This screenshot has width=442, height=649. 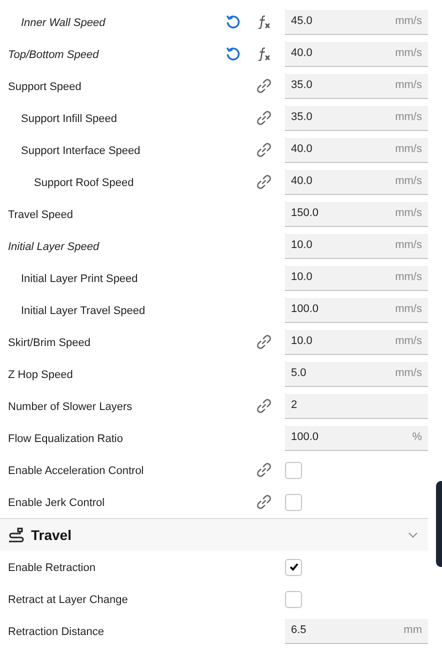 I want to click on setting-label: Support Roof Speed, so click(x=84, y=183).